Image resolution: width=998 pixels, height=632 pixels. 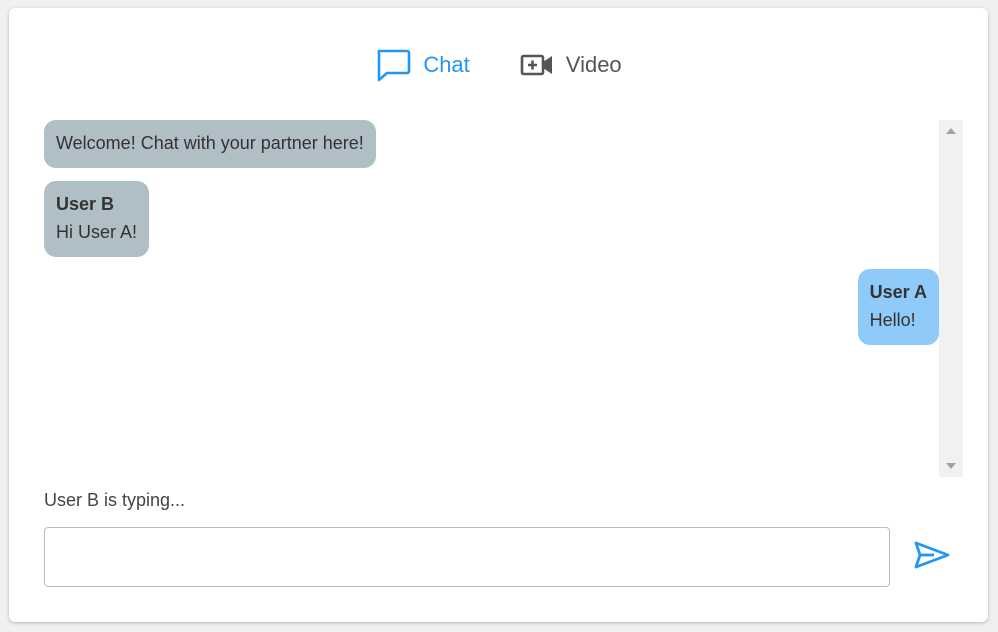 I want to click on chat-bubble-icon, so click(x=393, y=65).